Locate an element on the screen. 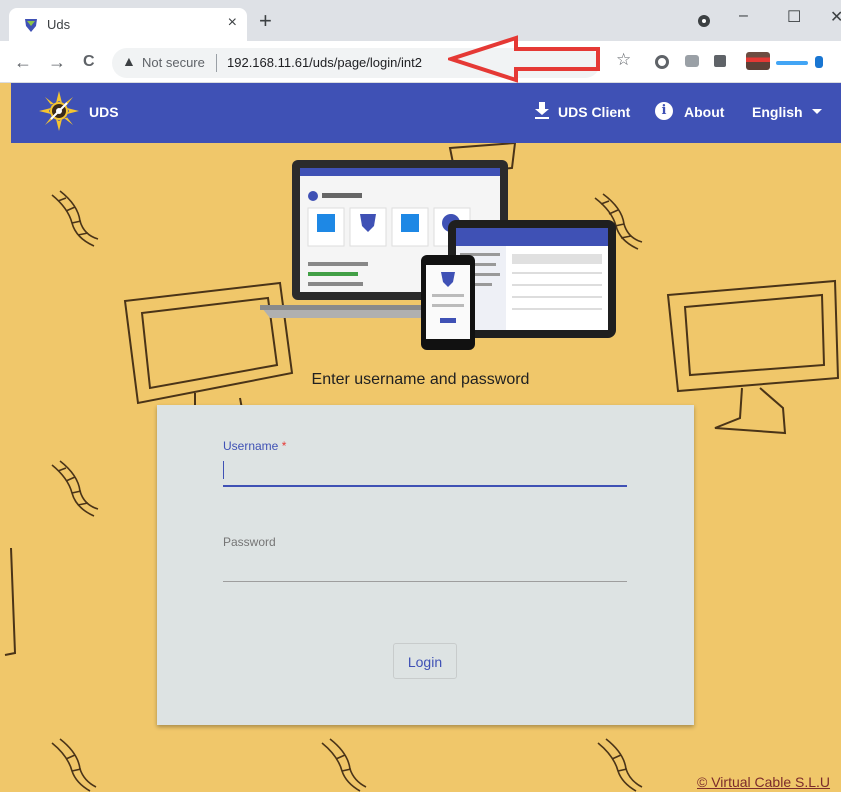  uds-favicon-icon is located at coordinates (31, 25).